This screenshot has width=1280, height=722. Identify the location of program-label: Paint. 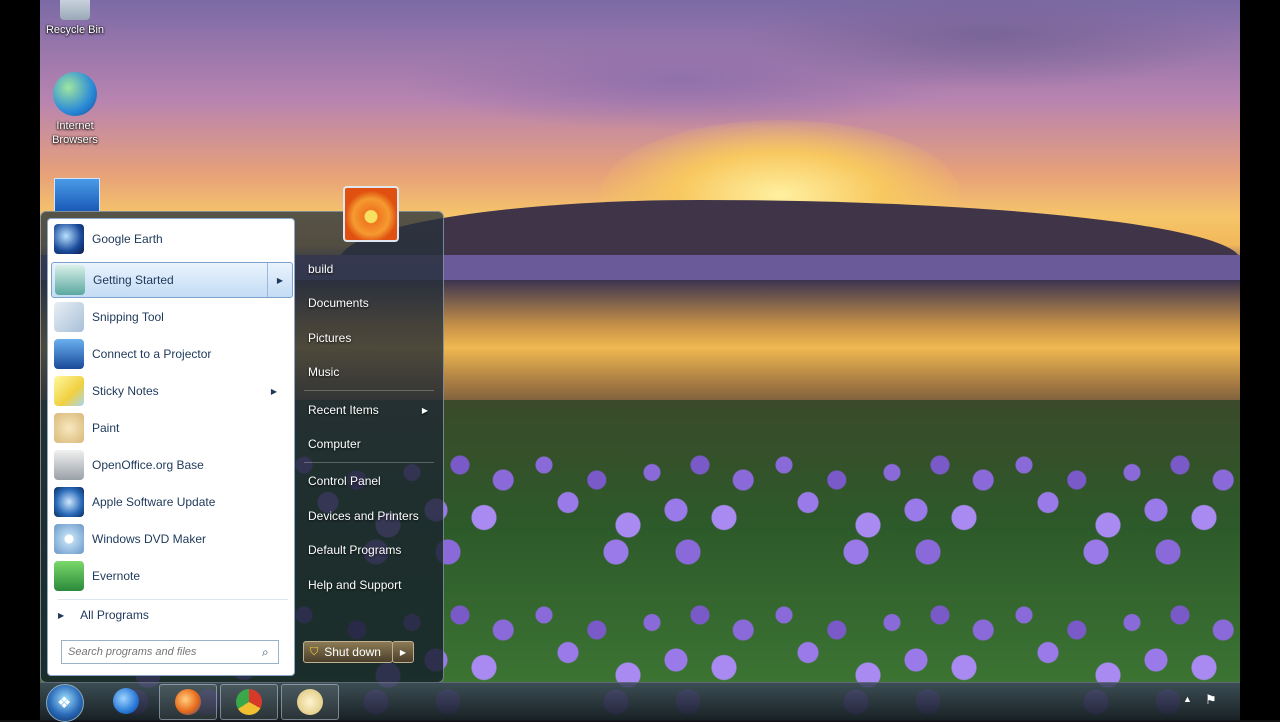
(106, 428).